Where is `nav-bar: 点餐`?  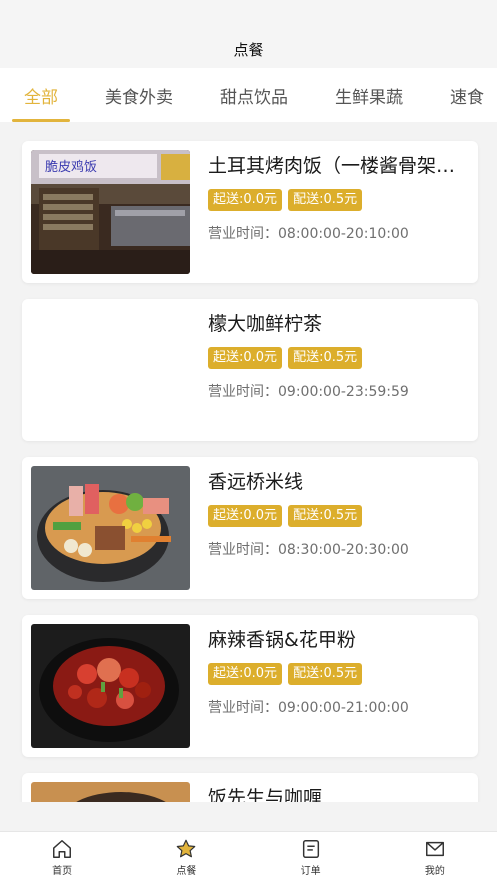
nav-bar: 点餐 is located at coordinates (248, 49).